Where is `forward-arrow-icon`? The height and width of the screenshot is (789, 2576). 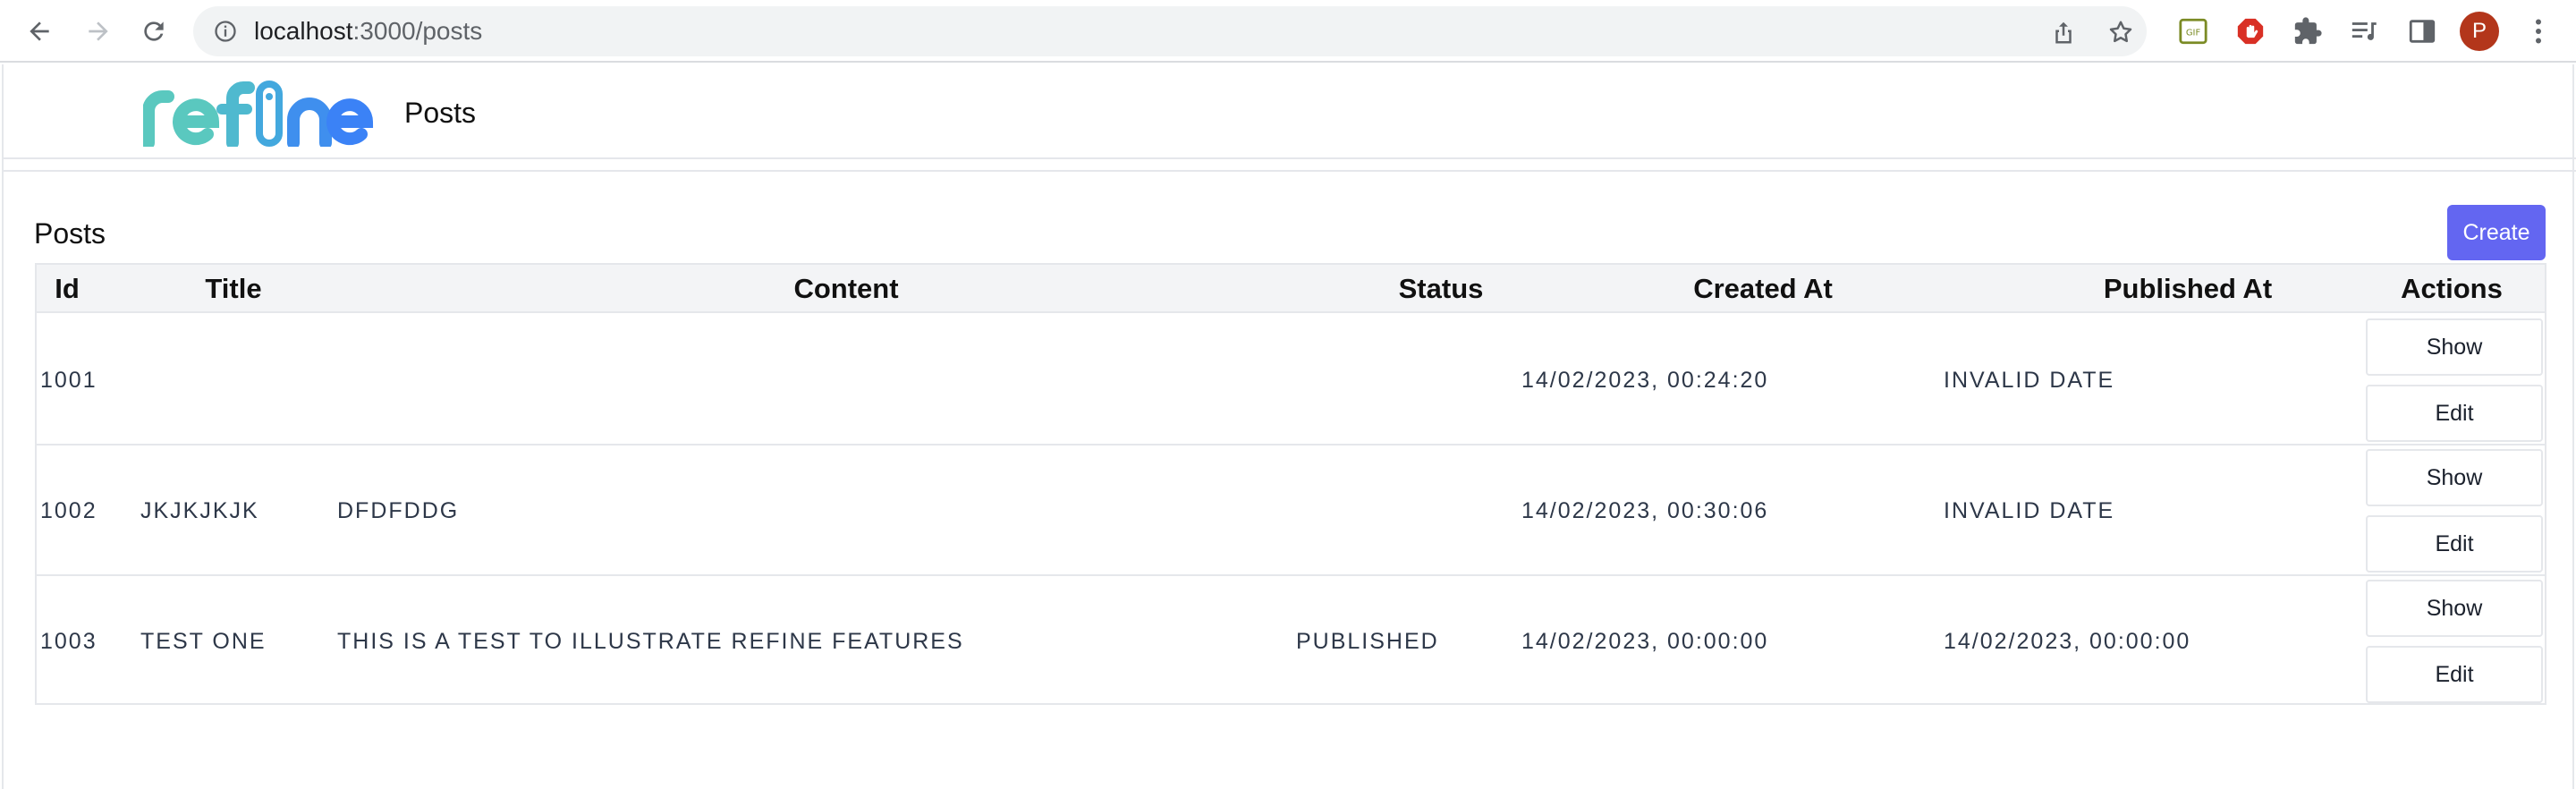 forward-arrow-icon is located at coordinates (98, 31).